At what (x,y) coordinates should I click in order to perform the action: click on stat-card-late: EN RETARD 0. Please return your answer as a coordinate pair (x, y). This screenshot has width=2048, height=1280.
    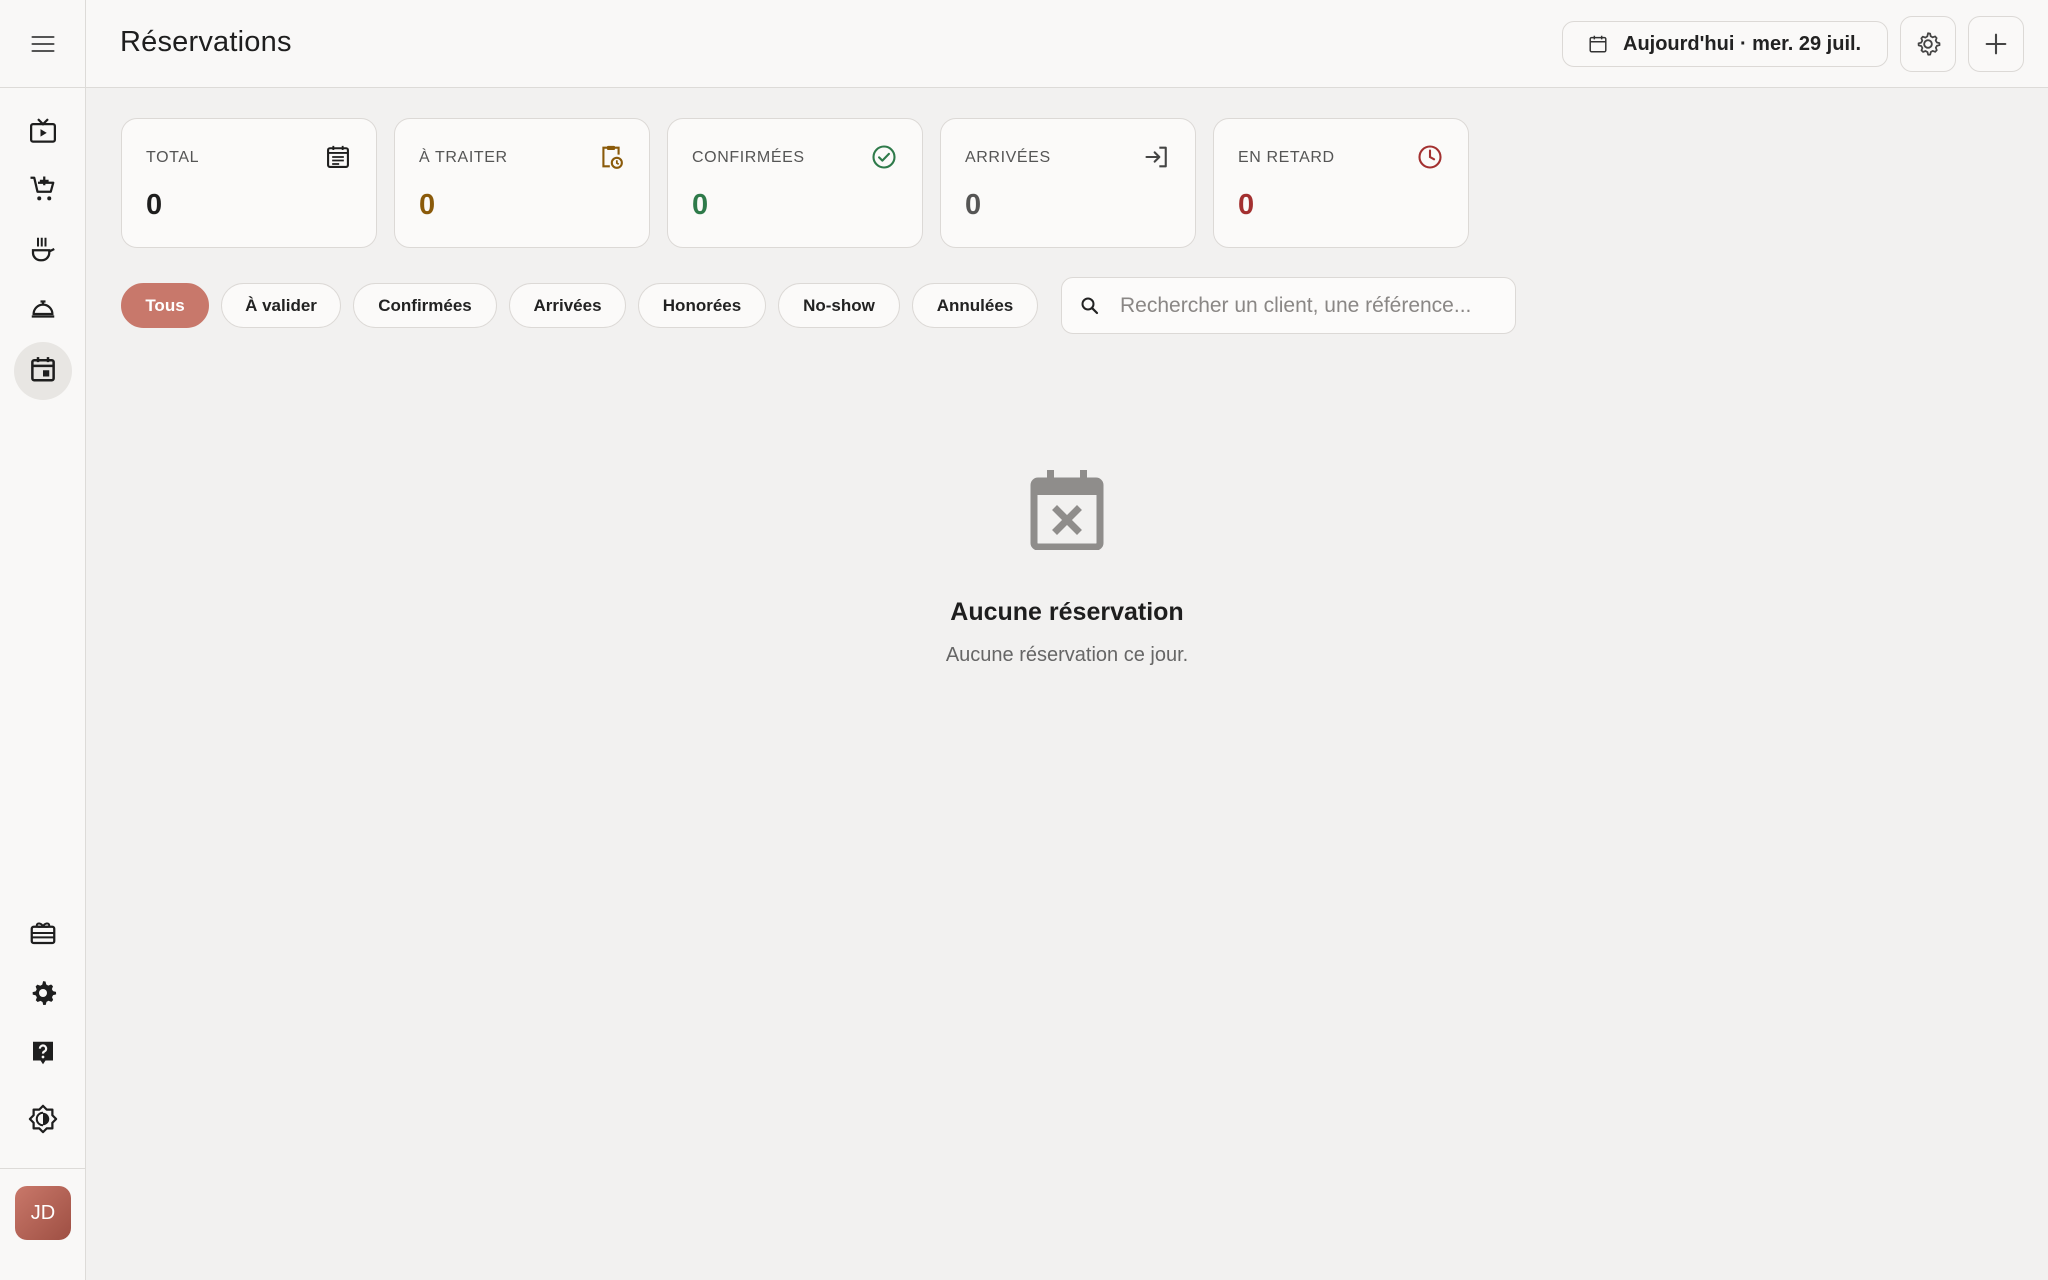
    Looking at the image, I should click on (1341, 183).